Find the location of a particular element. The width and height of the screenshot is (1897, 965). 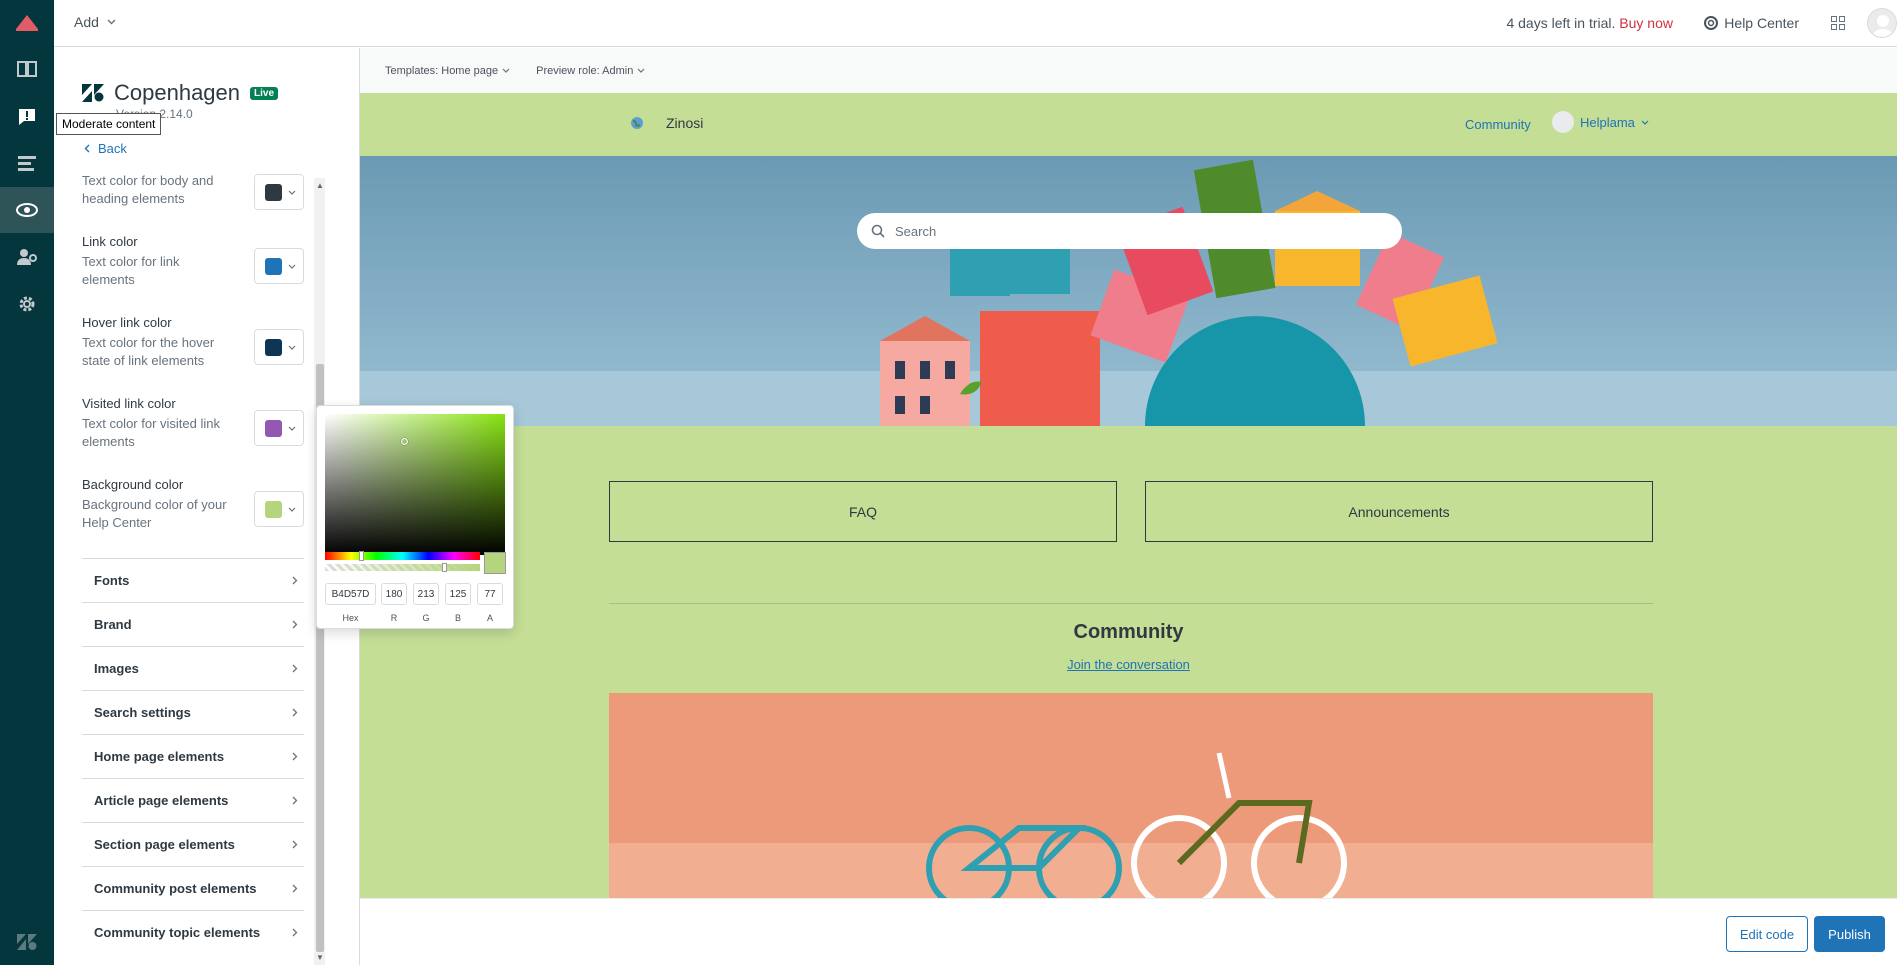

section-brand: Brand is located at coordinates (193, 624).